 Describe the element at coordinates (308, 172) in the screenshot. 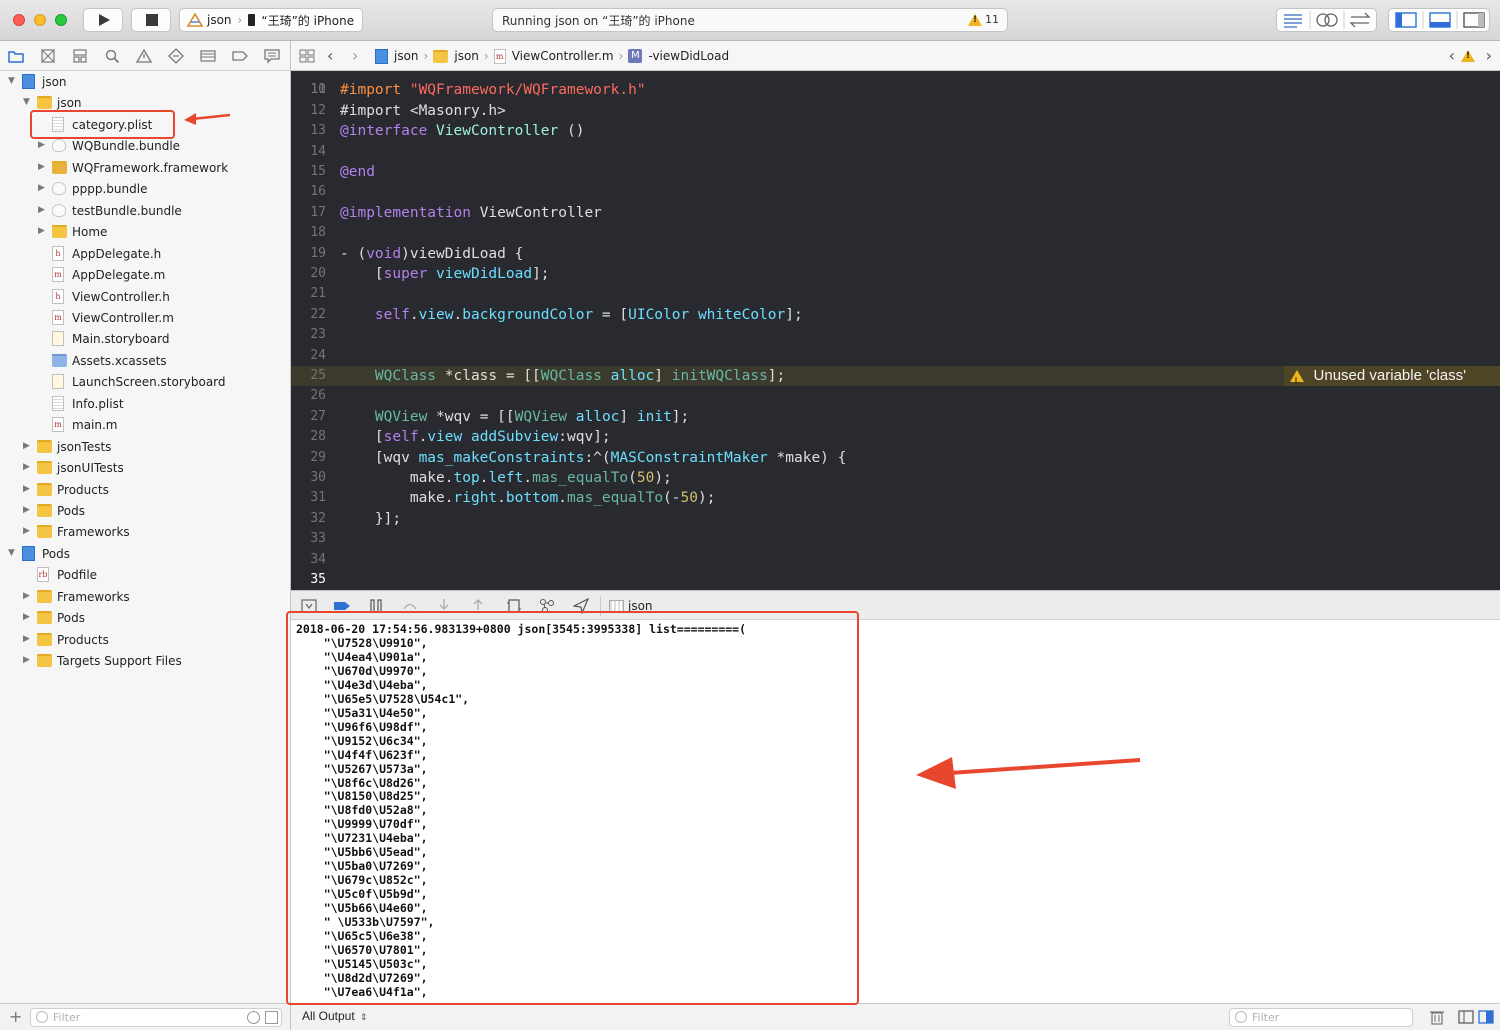

I see `line-number: 15` at that location.